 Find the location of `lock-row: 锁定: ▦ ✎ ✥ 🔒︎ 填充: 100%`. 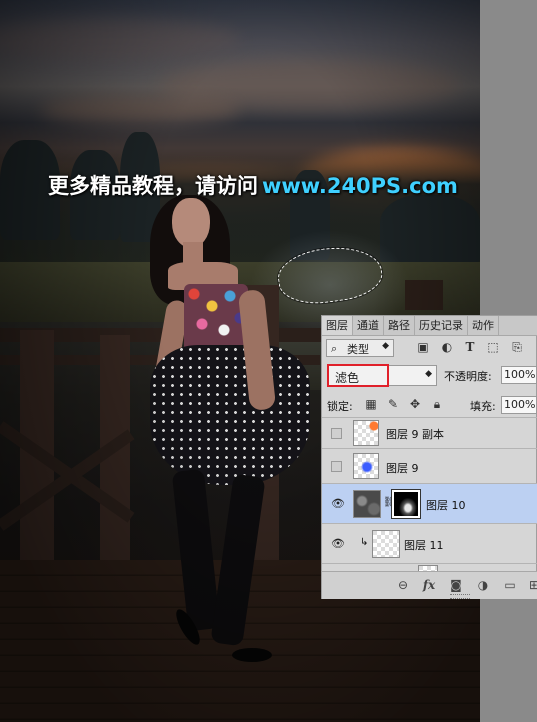

lock-row: 锁定: ▦ ✎ ✥ 🔒︎ 填充: 100% is located at coordinates (429, 404).